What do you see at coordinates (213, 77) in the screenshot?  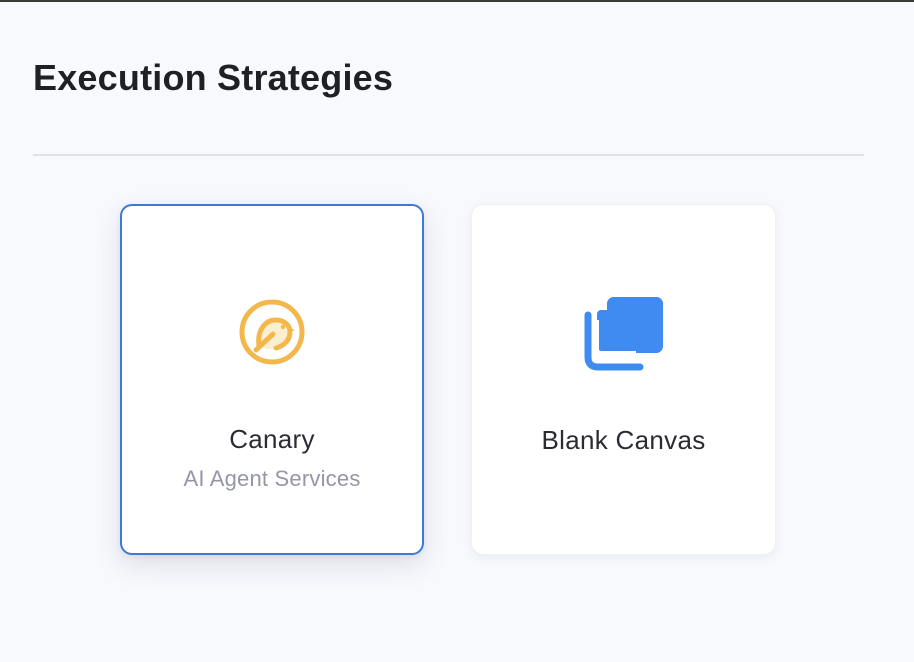 I see `page-title: Execution Strategies` at bounding box center [213, 77].